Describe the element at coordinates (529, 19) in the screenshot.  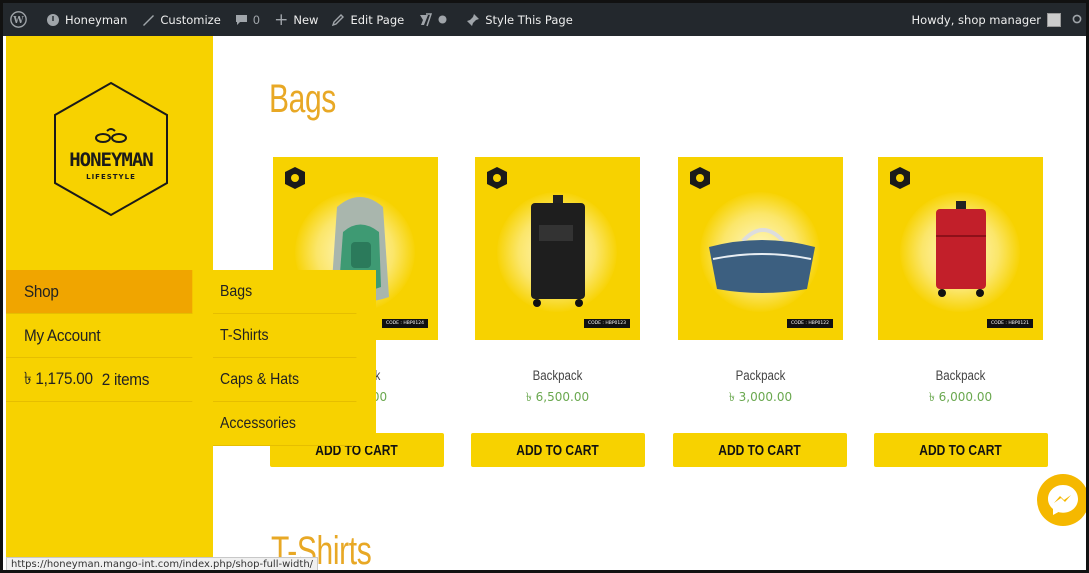
I see `style-page-label: Style This Page` at that location.